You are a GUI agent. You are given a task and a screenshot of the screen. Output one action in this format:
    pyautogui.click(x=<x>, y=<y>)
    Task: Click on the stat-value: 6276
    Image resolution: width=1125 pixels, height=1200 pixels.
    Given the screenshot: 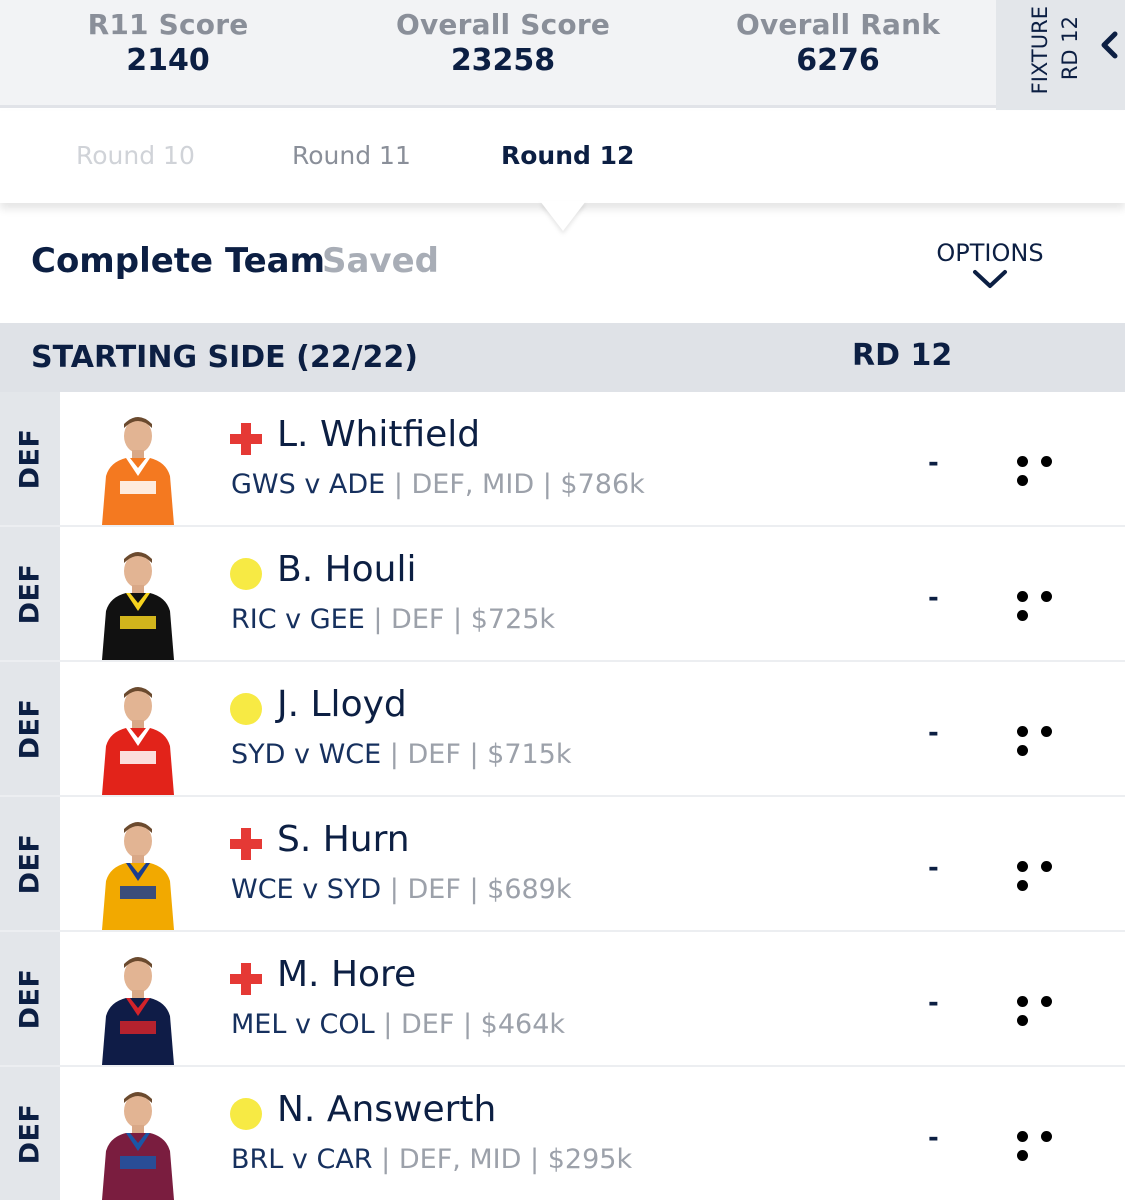 What is the action you would take?
    pyautogui.click(x=838, y=60)
    